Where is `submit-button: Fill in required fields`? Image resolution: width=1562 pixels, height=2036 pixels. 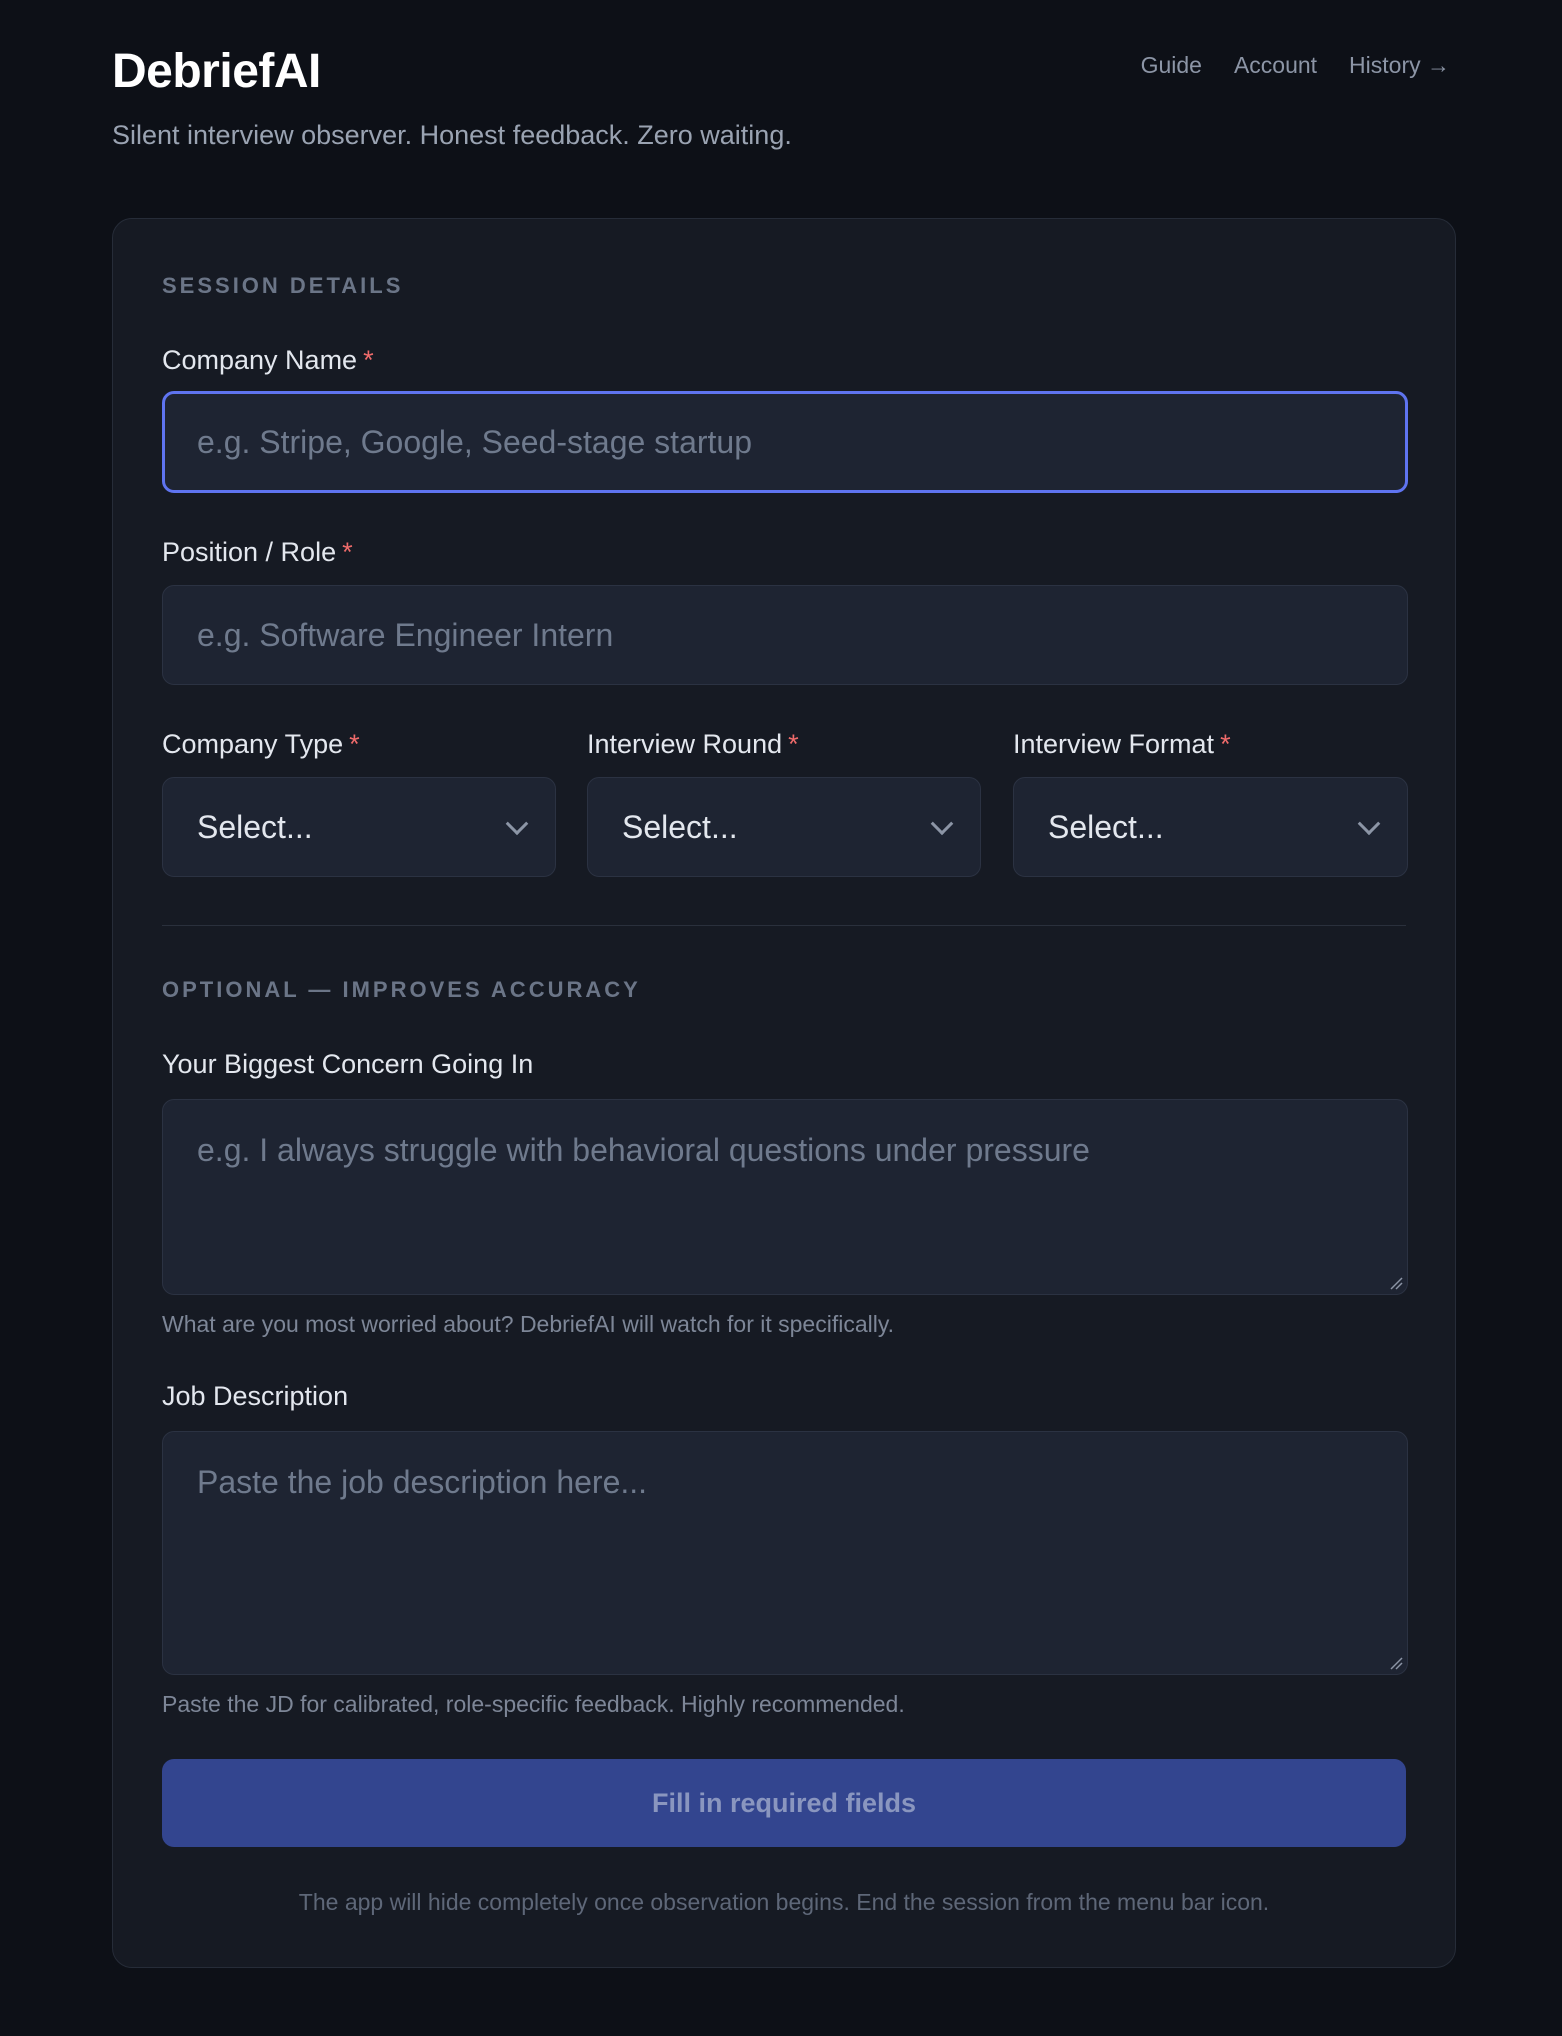 submit-button: Fill in required fields is located at coordinates (784, 1803).